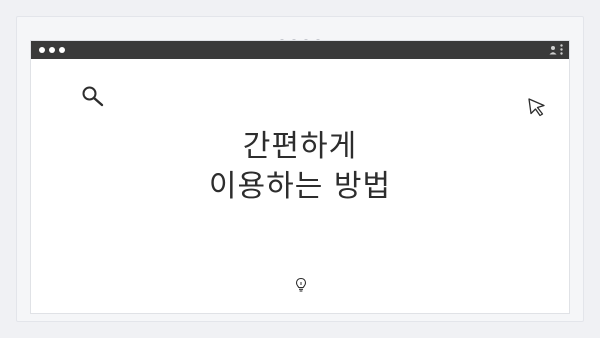 The image size is (600, 338). I want to click on cursor-icon, so click(536, 107).